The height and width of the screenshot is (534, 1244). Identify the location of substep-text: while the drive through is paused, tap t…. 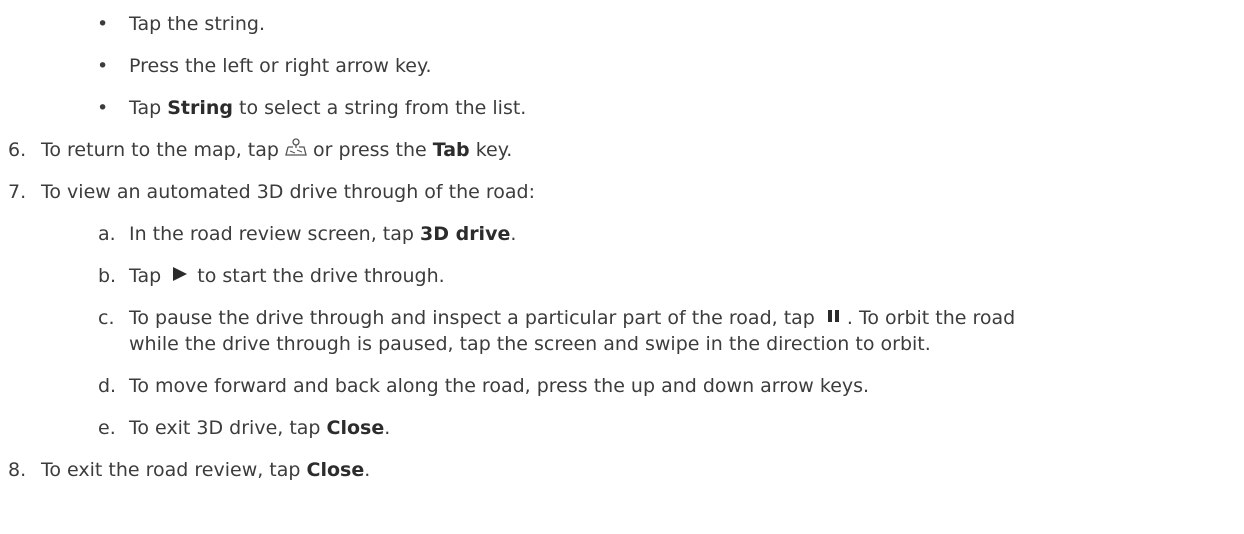
(530, 344).